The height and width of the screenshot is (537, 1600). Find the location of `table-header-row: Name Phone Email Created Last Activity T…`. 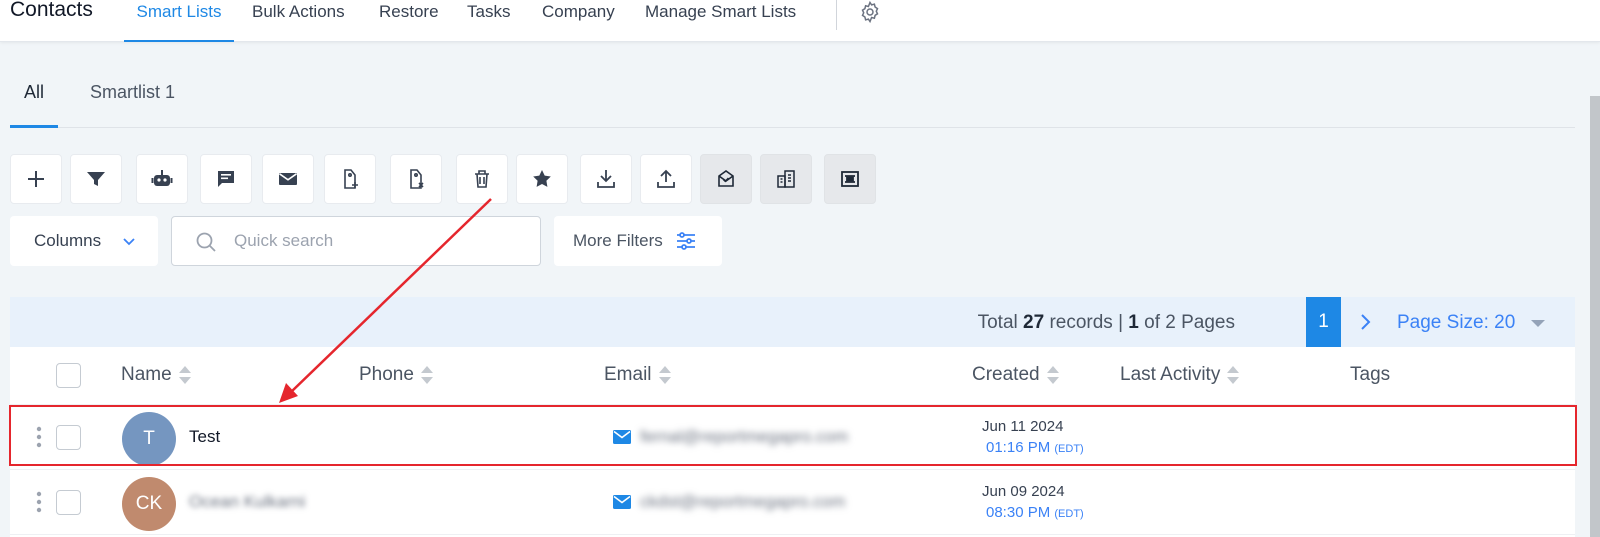

table-header-row: Name Phone Email Created Last Activity T… is located at coordinates (792, 376).